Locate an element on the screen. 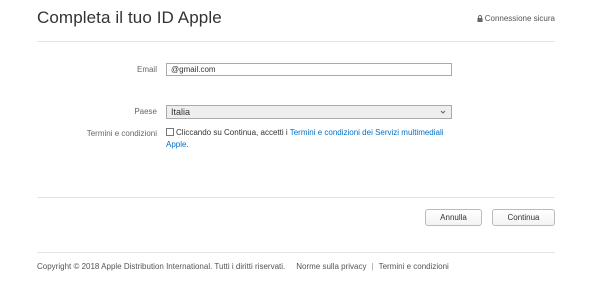  continue-button: Continua is located at coordinates (523, 217).